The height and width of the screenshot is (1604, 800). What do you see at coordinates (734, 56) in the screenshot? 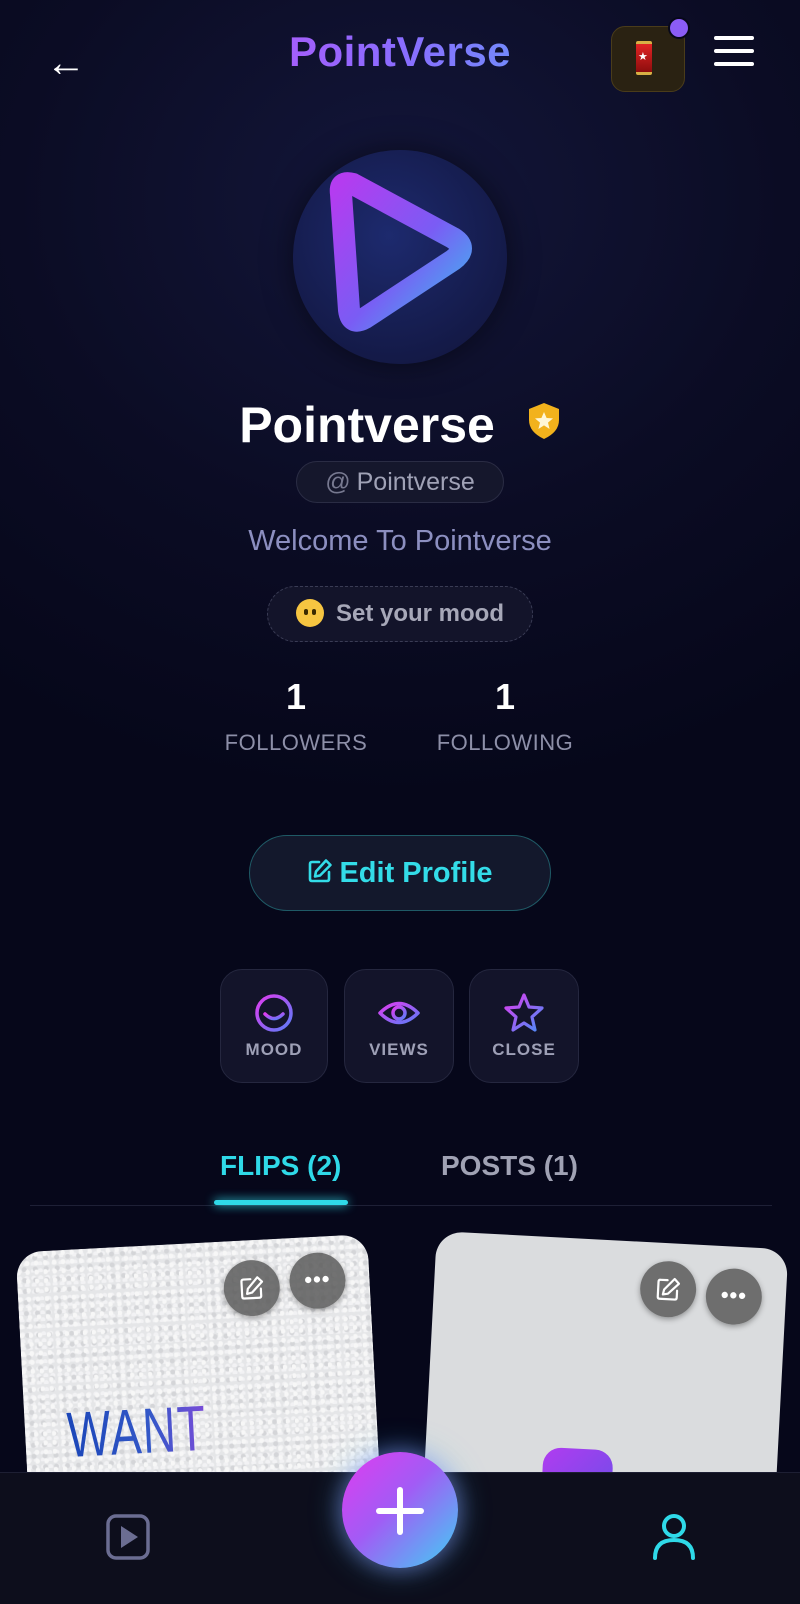
I see `hamburger-menu-button` at bounding box center [734, 56].